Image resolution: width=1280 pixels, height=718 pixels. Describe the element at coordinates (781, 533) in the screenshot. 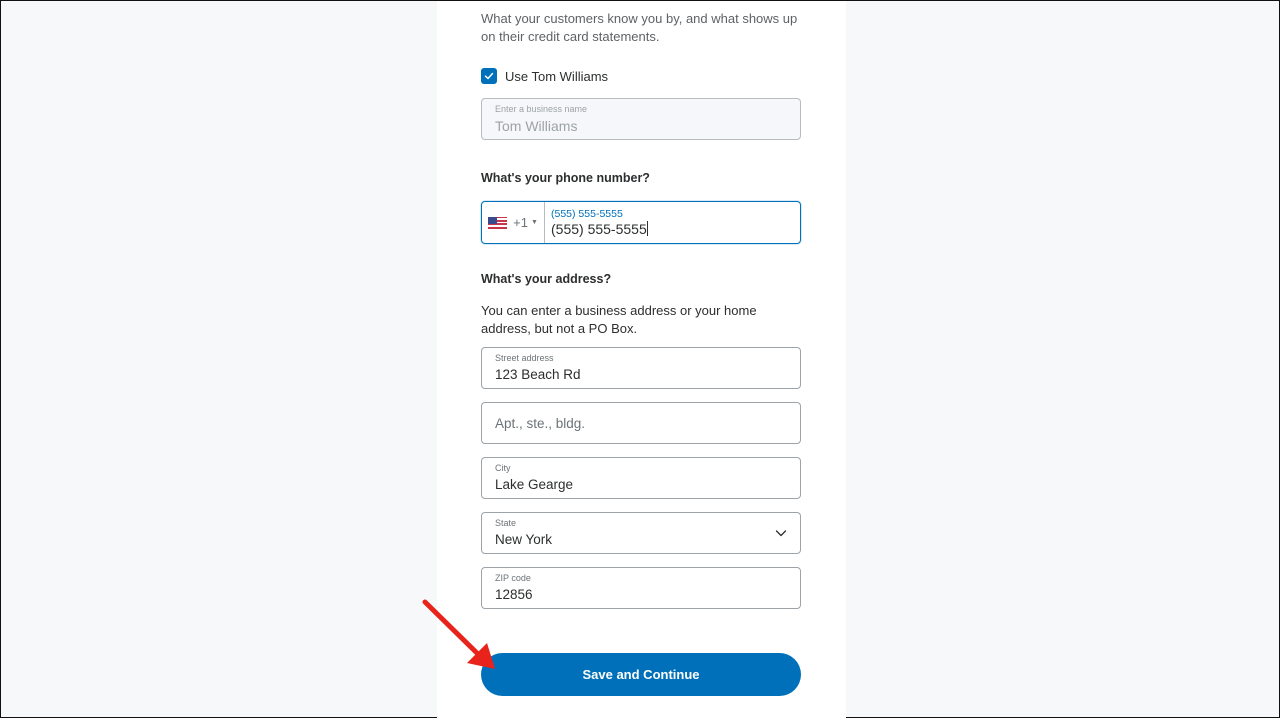

I see `chevron-down-icon` at that location.